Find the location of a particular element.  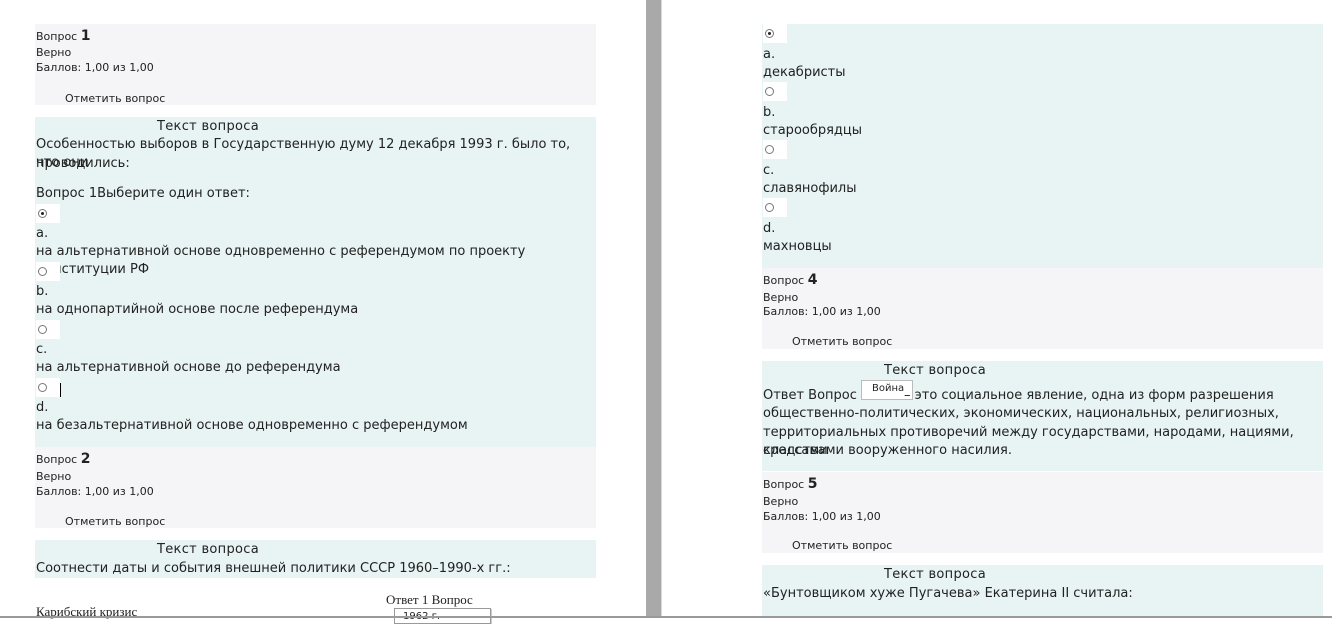

question-text-line: средствами вооруженного насилия. is located at coordinates (887, 450).